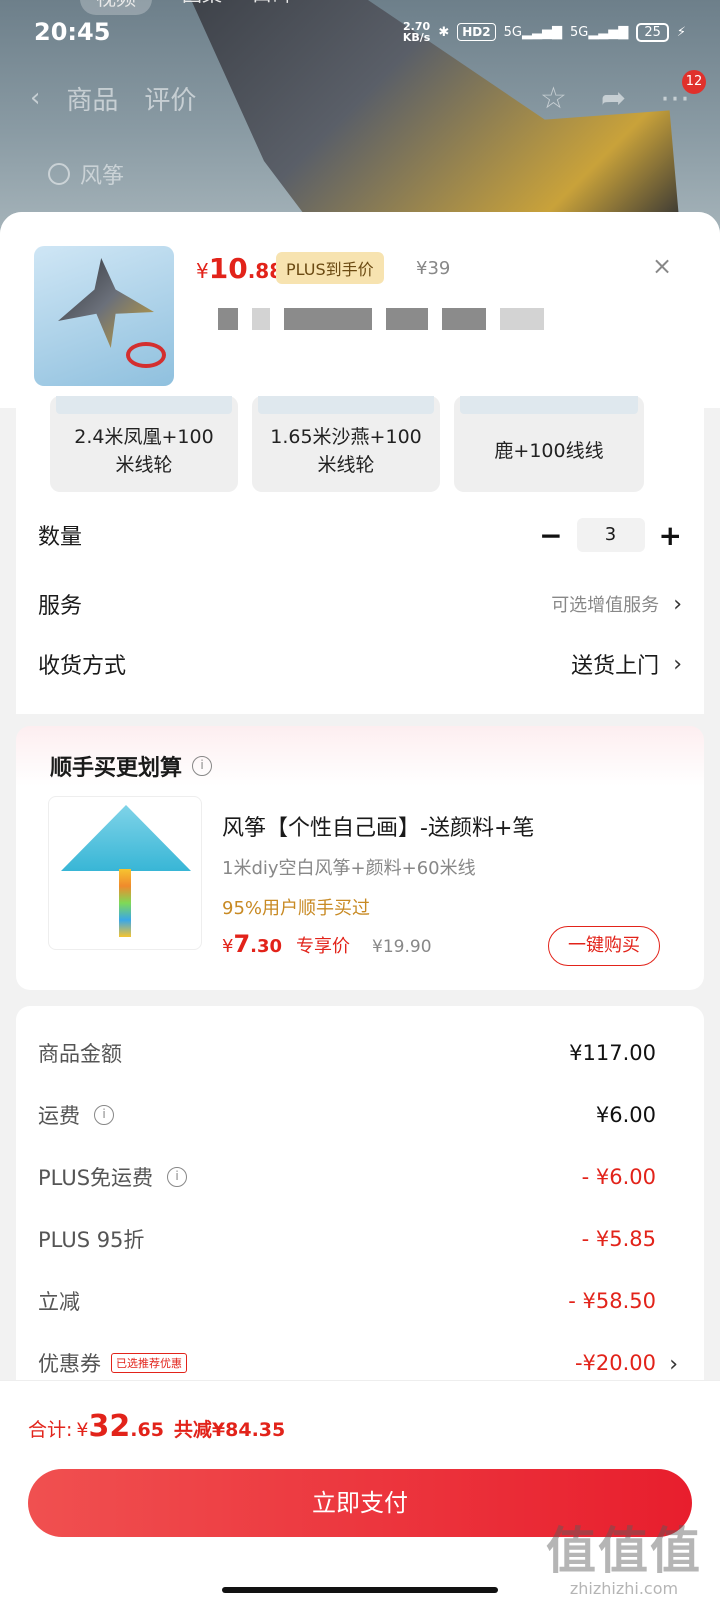 This screenshot has height=1600, width=720. I want to click on delivery-value: 送货上门, so click(615, 666).